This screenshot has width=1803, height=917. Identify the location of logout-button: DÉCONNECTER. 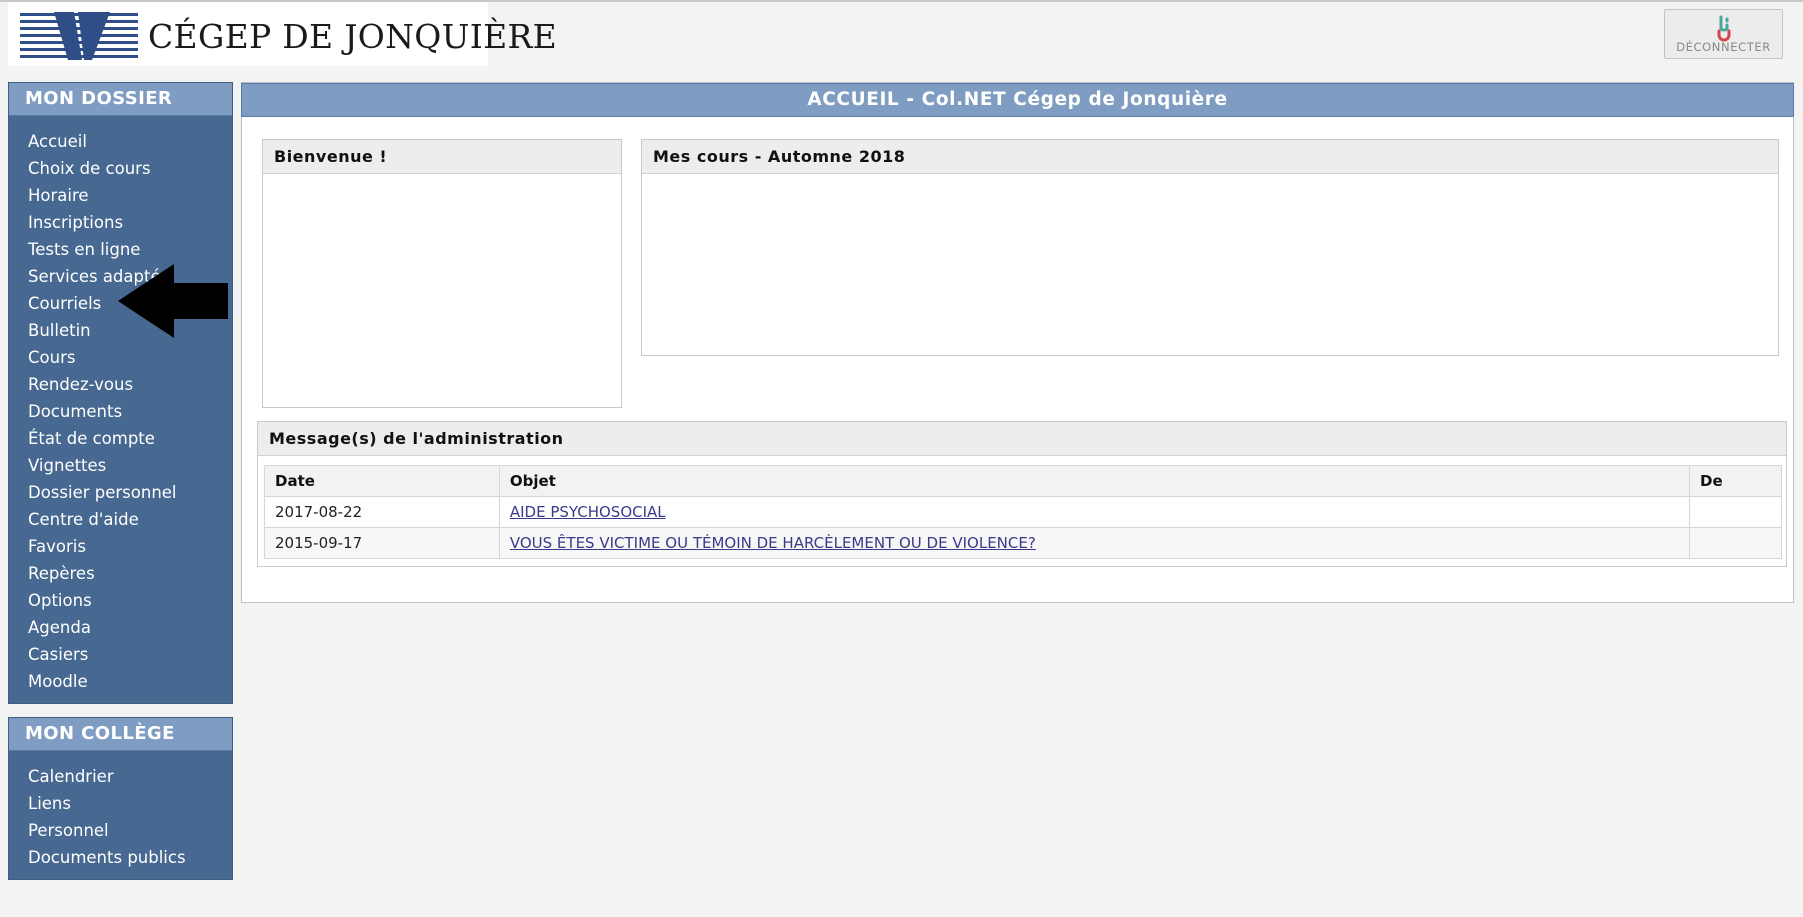
(1723, 34).